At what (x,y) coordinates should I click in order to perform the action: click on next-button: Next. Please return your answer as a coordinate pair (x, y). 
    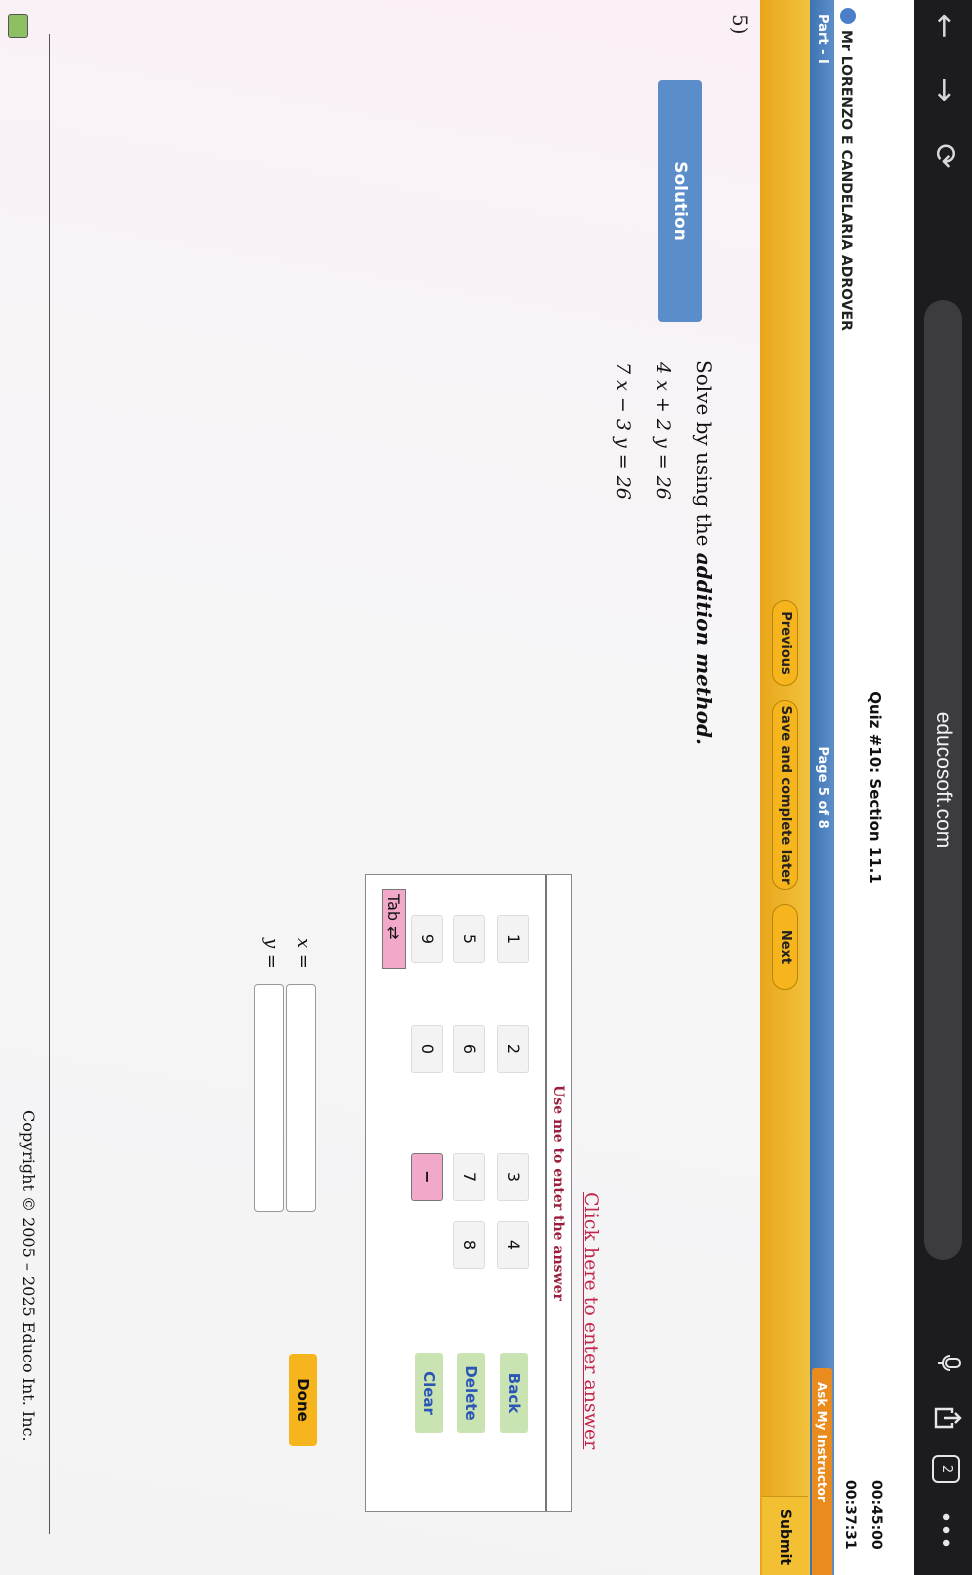
    Looking at the image, I should click on (785, 947).